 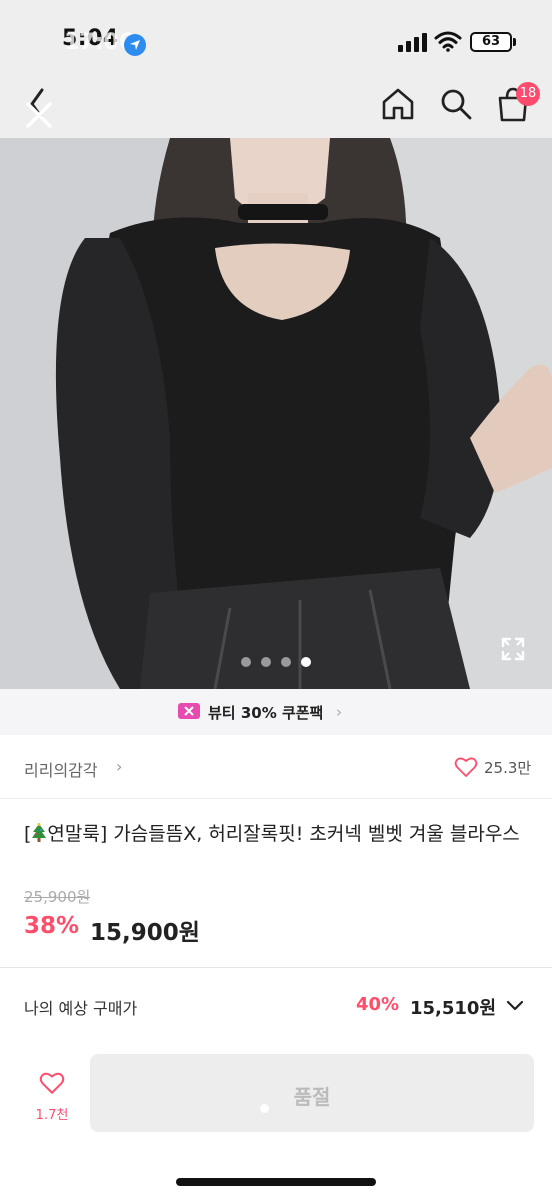 I want to click on wishlist-count: 1.7천, so click(x=52, y=1115).